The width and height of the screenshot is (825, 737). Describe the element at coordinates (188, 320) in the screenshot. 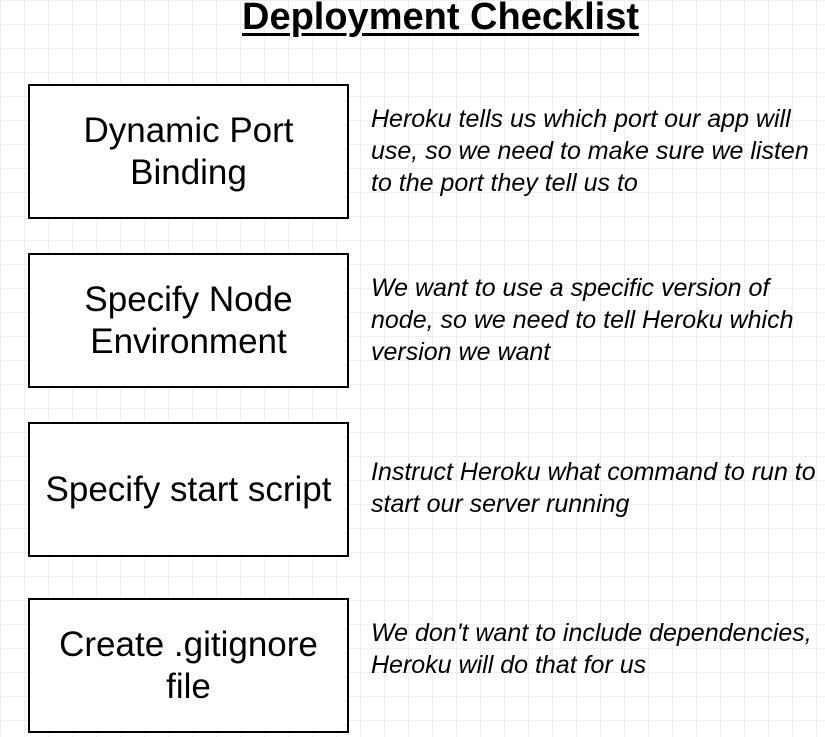

I see `step-box-specify-node-environment: Specify Node Environment` at that location.